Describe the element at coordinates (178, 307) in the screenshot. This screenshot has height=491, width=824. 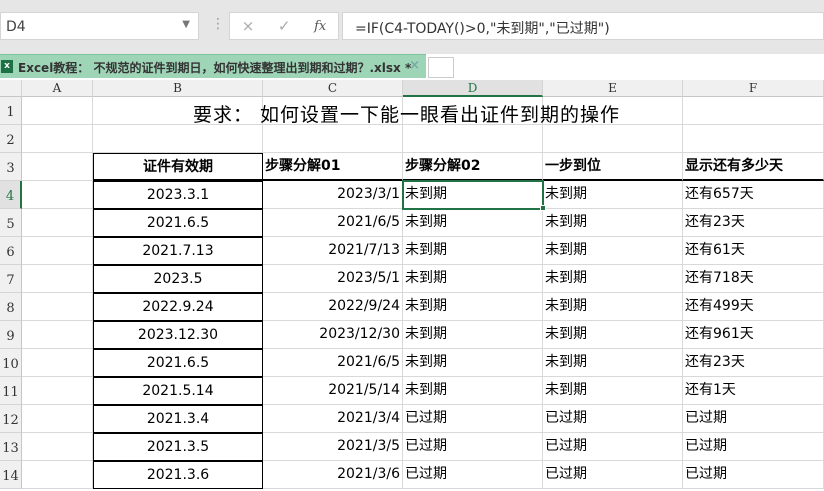
I see `table-cell: 2022.9.24` at that location.